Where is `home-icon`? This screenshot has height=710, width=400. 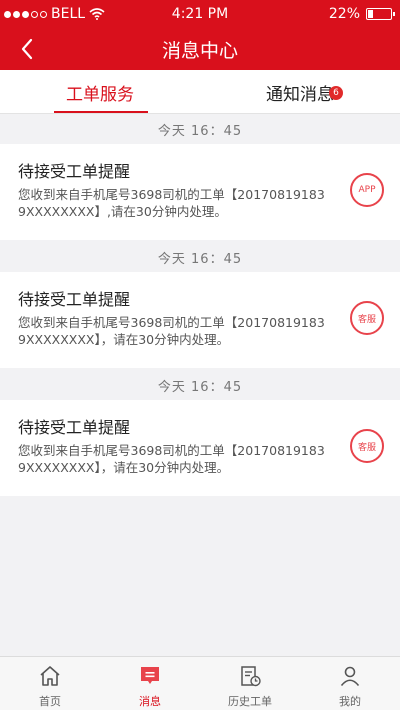 home-icon is located at coordinates (50, 676).